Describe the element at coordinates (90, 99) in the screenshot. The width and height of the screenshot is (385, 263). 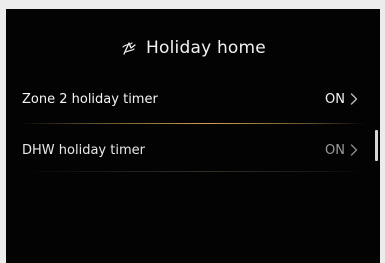
I see `setting-label: Zone 2 holiday timer` at that location.